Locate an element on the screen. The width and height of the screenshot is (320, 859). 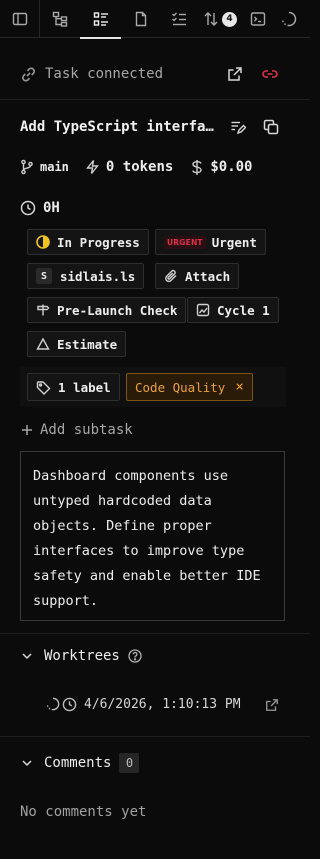
worktree-item: 4/6/2026, 1:10:13 PM is located at coordinates (143, 704).